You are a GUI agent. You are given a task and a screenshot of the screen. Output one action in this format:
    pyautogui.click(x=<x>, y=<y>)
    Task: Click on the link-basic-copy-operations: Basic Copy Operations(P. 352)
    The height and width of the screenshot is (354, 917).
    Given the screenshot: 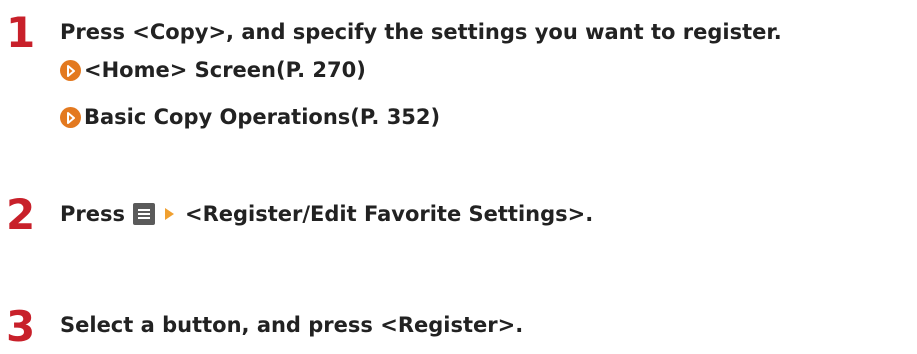 What is the action you would take?
    pyautogui.click(x=250, y=117)
    